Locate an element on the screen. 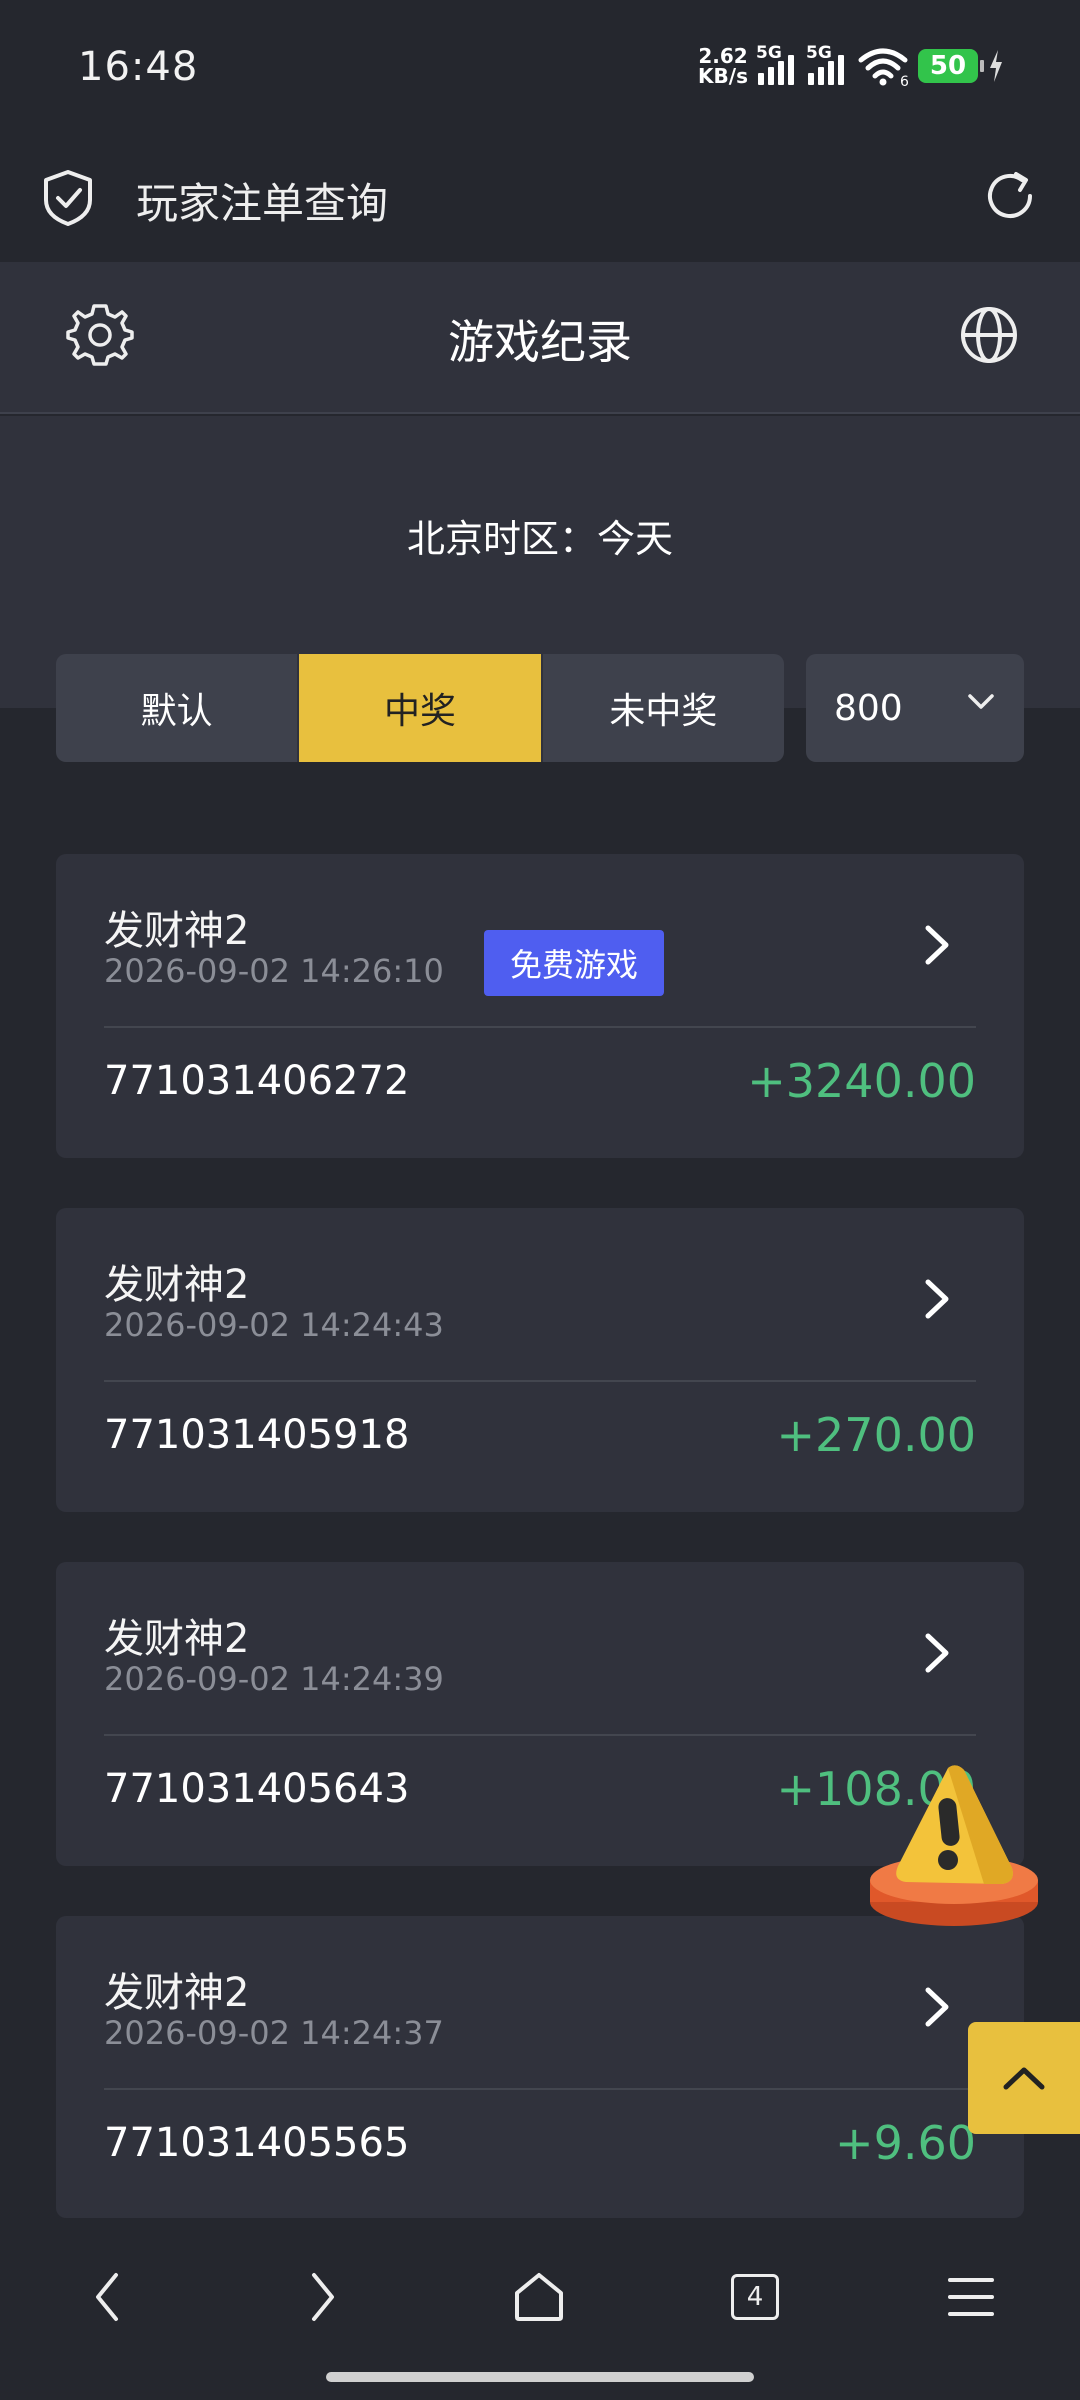 Image resolution: width=1080 pixels, height=2400 pixels. free-game-badge: 免费游戏 is located at coordinates (574, 963).